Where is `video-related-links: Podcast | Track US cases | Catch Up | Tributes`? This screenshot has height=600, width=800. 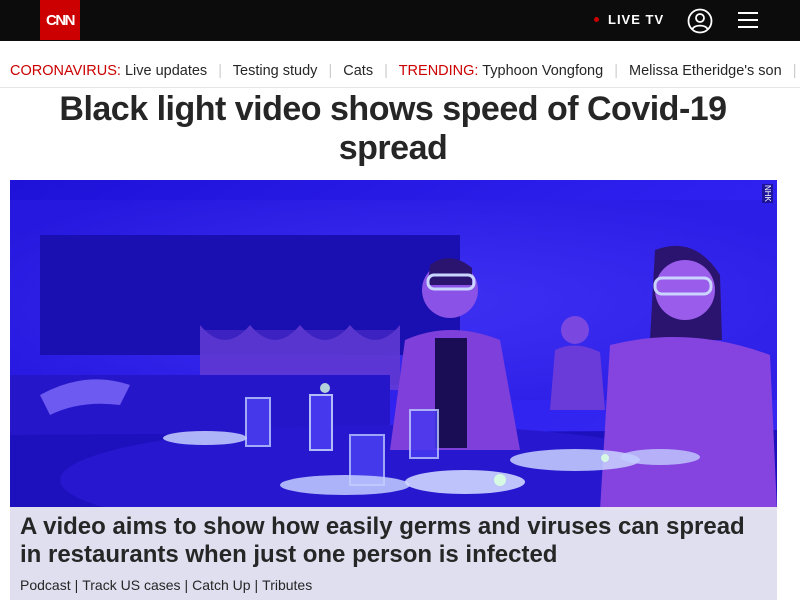
video-related-links: Podcast | Track US cases | Catch Up | Tributes is located at coordinates (166, 585).